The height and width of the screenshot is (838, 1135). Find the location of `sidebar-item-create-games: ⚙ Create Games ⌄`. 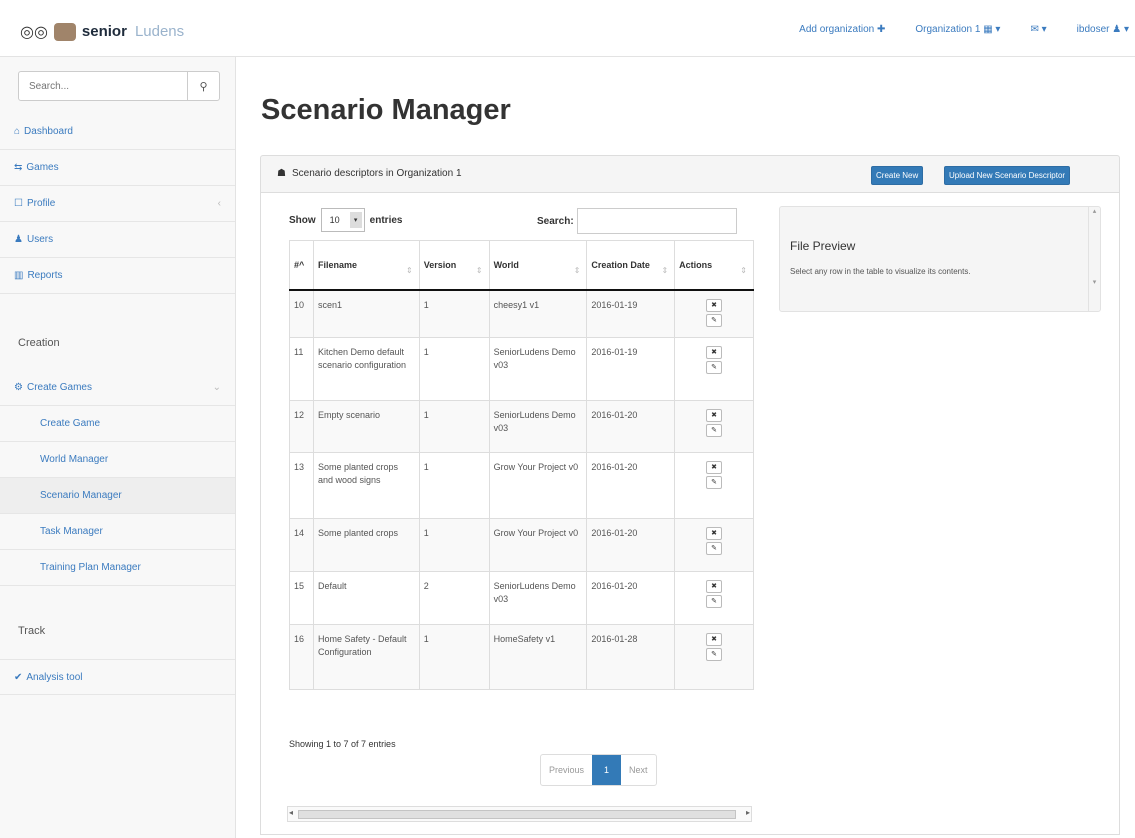

sidebar-item-create-games: ⚙ Create Games ⌄ is located at coordinates (117, 388).